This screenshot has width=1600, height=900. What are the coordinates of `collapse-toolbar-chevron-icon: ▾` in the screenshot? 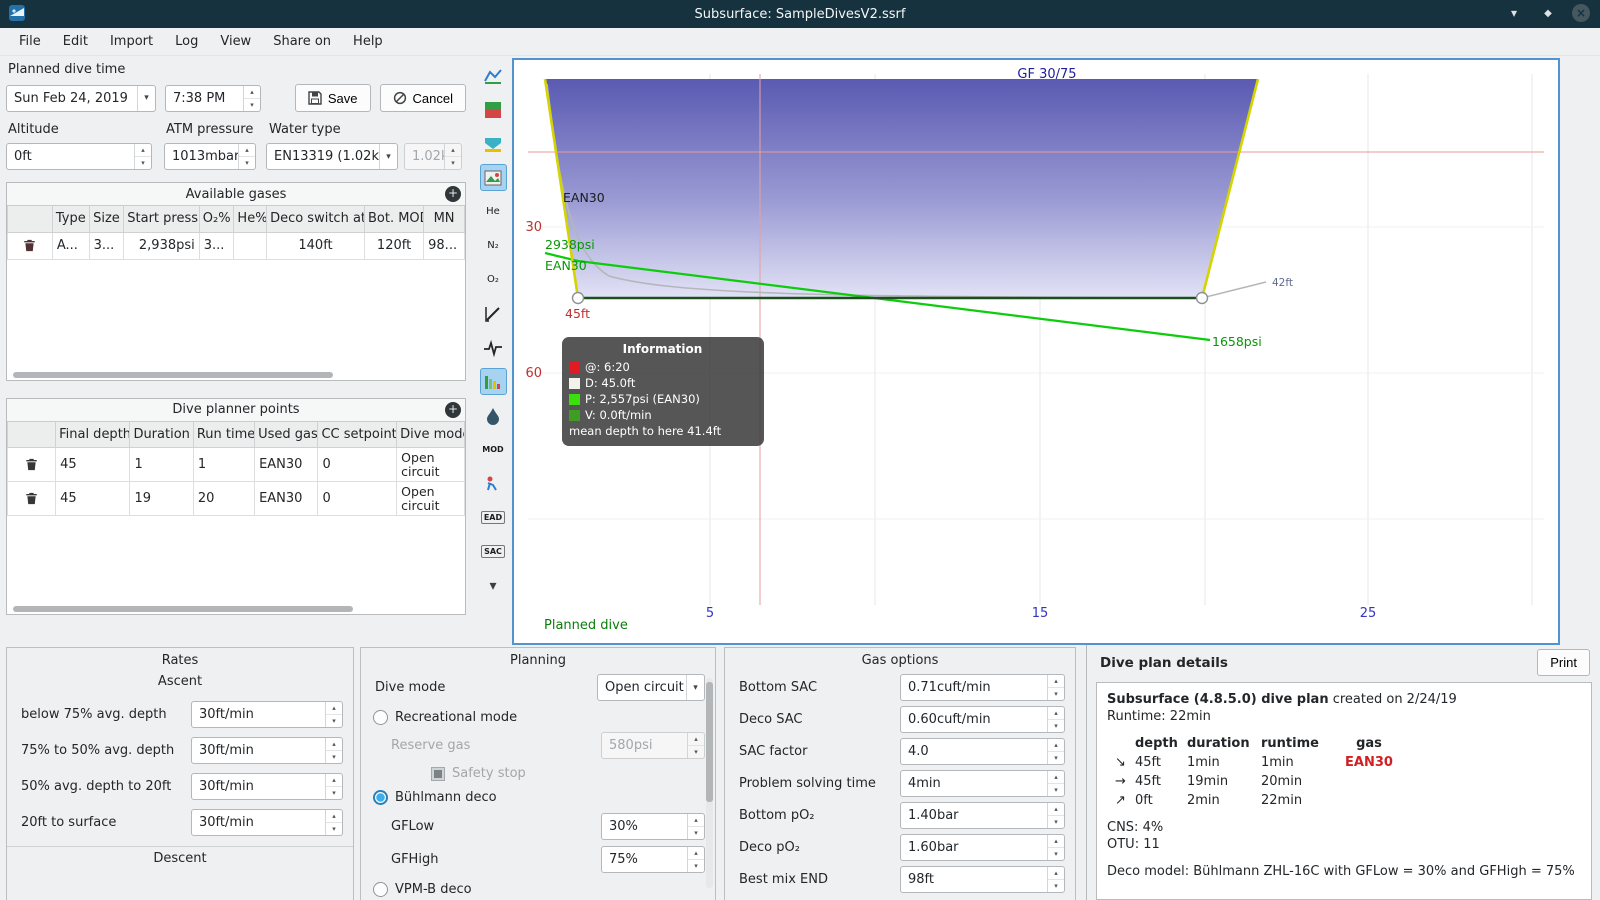 It's located at (493, 585).